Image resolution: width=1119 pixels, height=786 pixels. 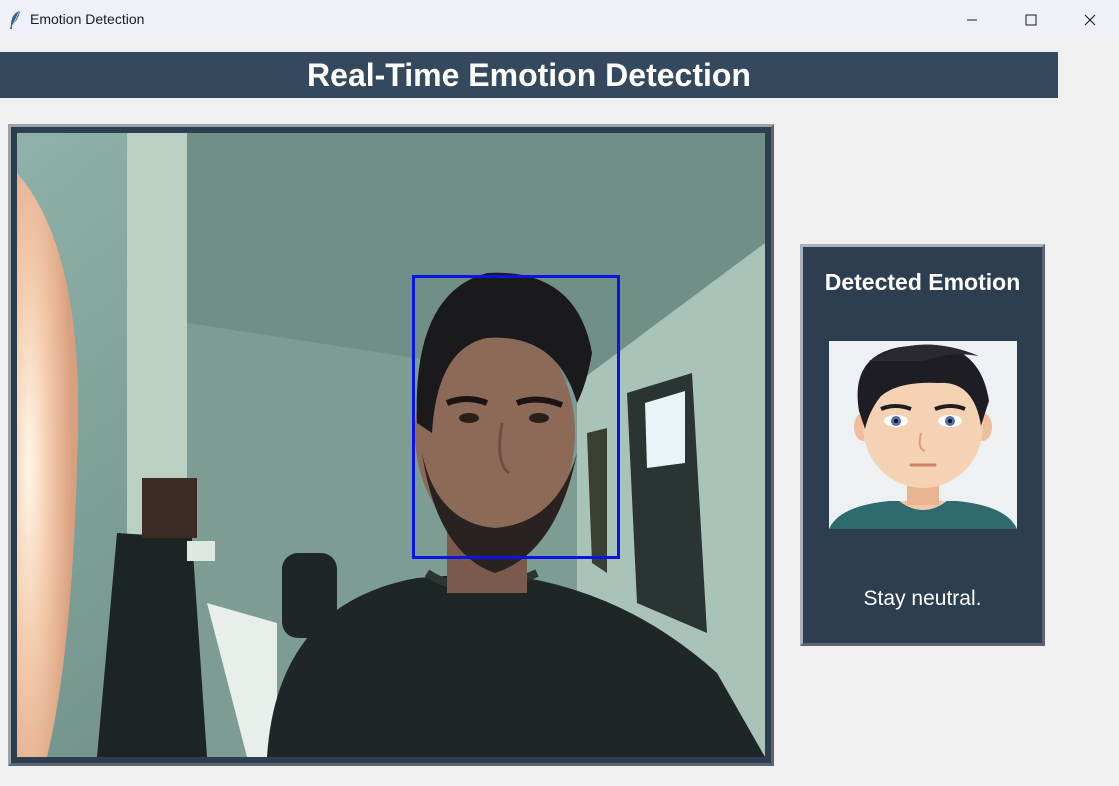 What do you see at coordinates (87, 19) in the screenshot?
I see `window-title: Emotion Detection` at bounding box center [87, 19].